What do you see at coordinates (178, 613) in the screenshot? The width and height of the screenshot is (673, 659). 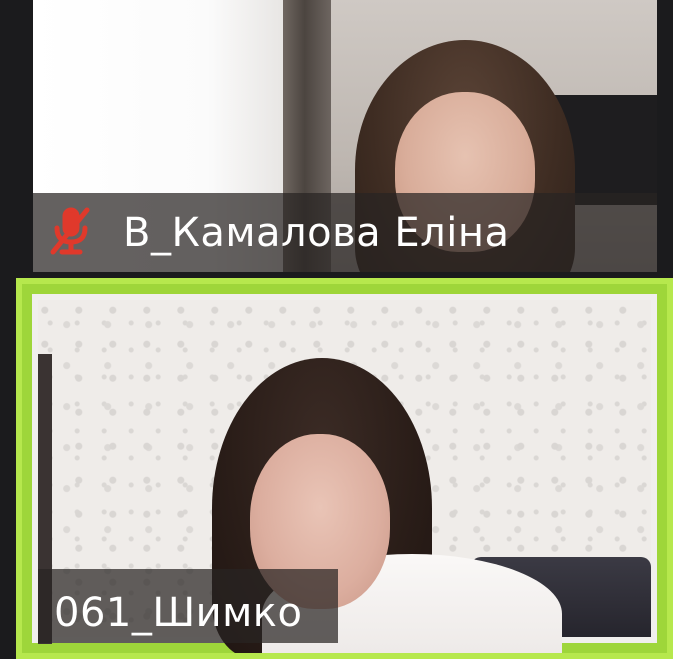 I see `participant-name: 061_Шимко` at bounding box center [178, 613].